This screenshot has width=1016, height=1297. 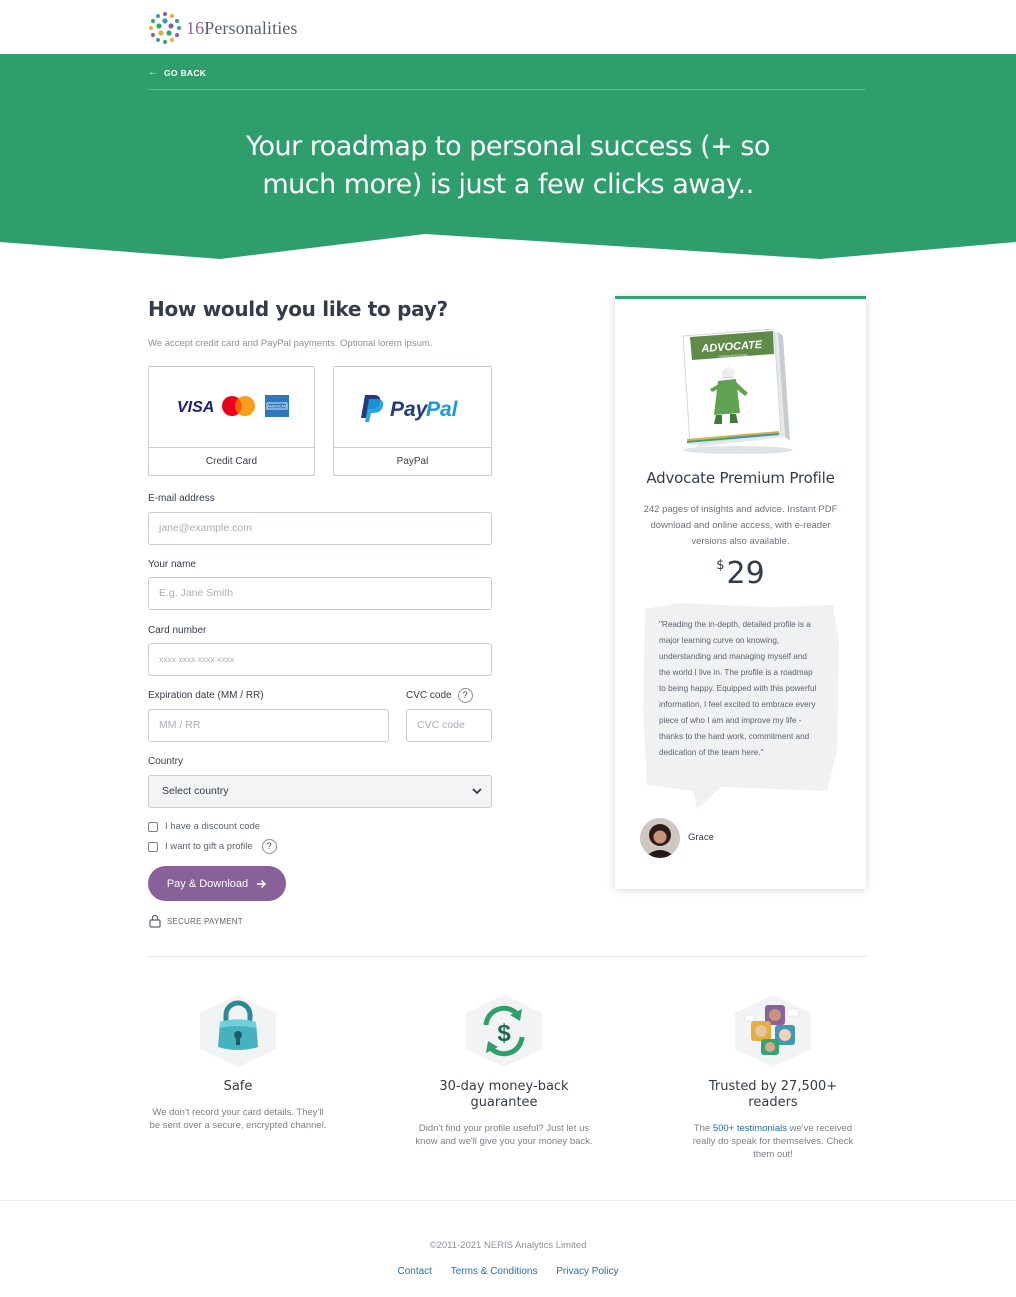 What do you see at coordinates (165, 28) in the screenshot?
I see `logo-dots-icon` at bounding box center [165, 28].